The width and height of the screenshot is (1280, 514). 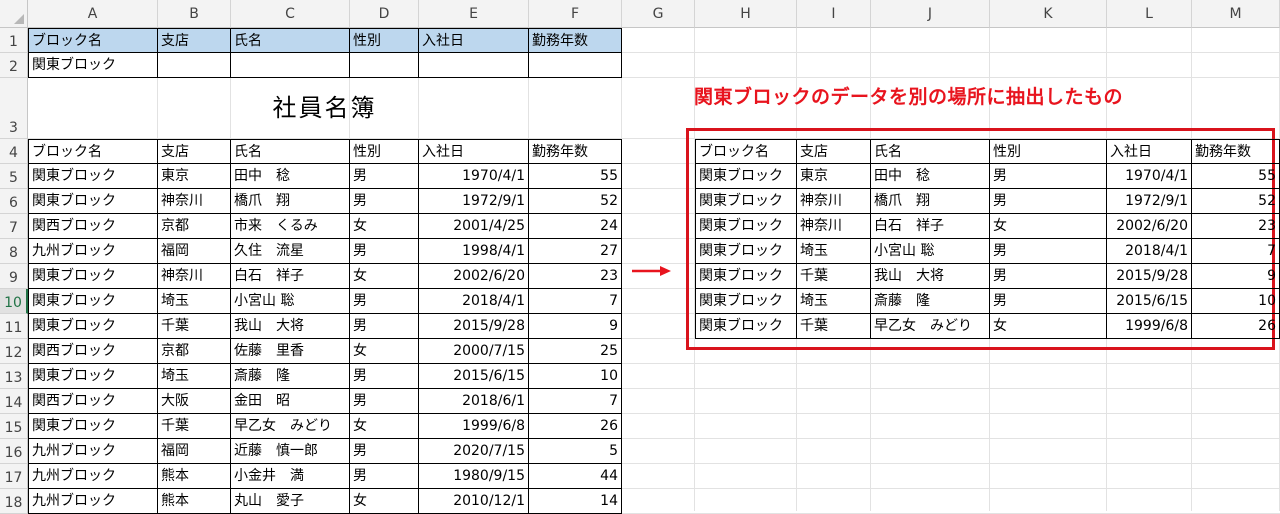 What do you see at coordinates (14, 401) in the screenshot?
I see `row-header-14: 14` at bounding box center [14, 401].